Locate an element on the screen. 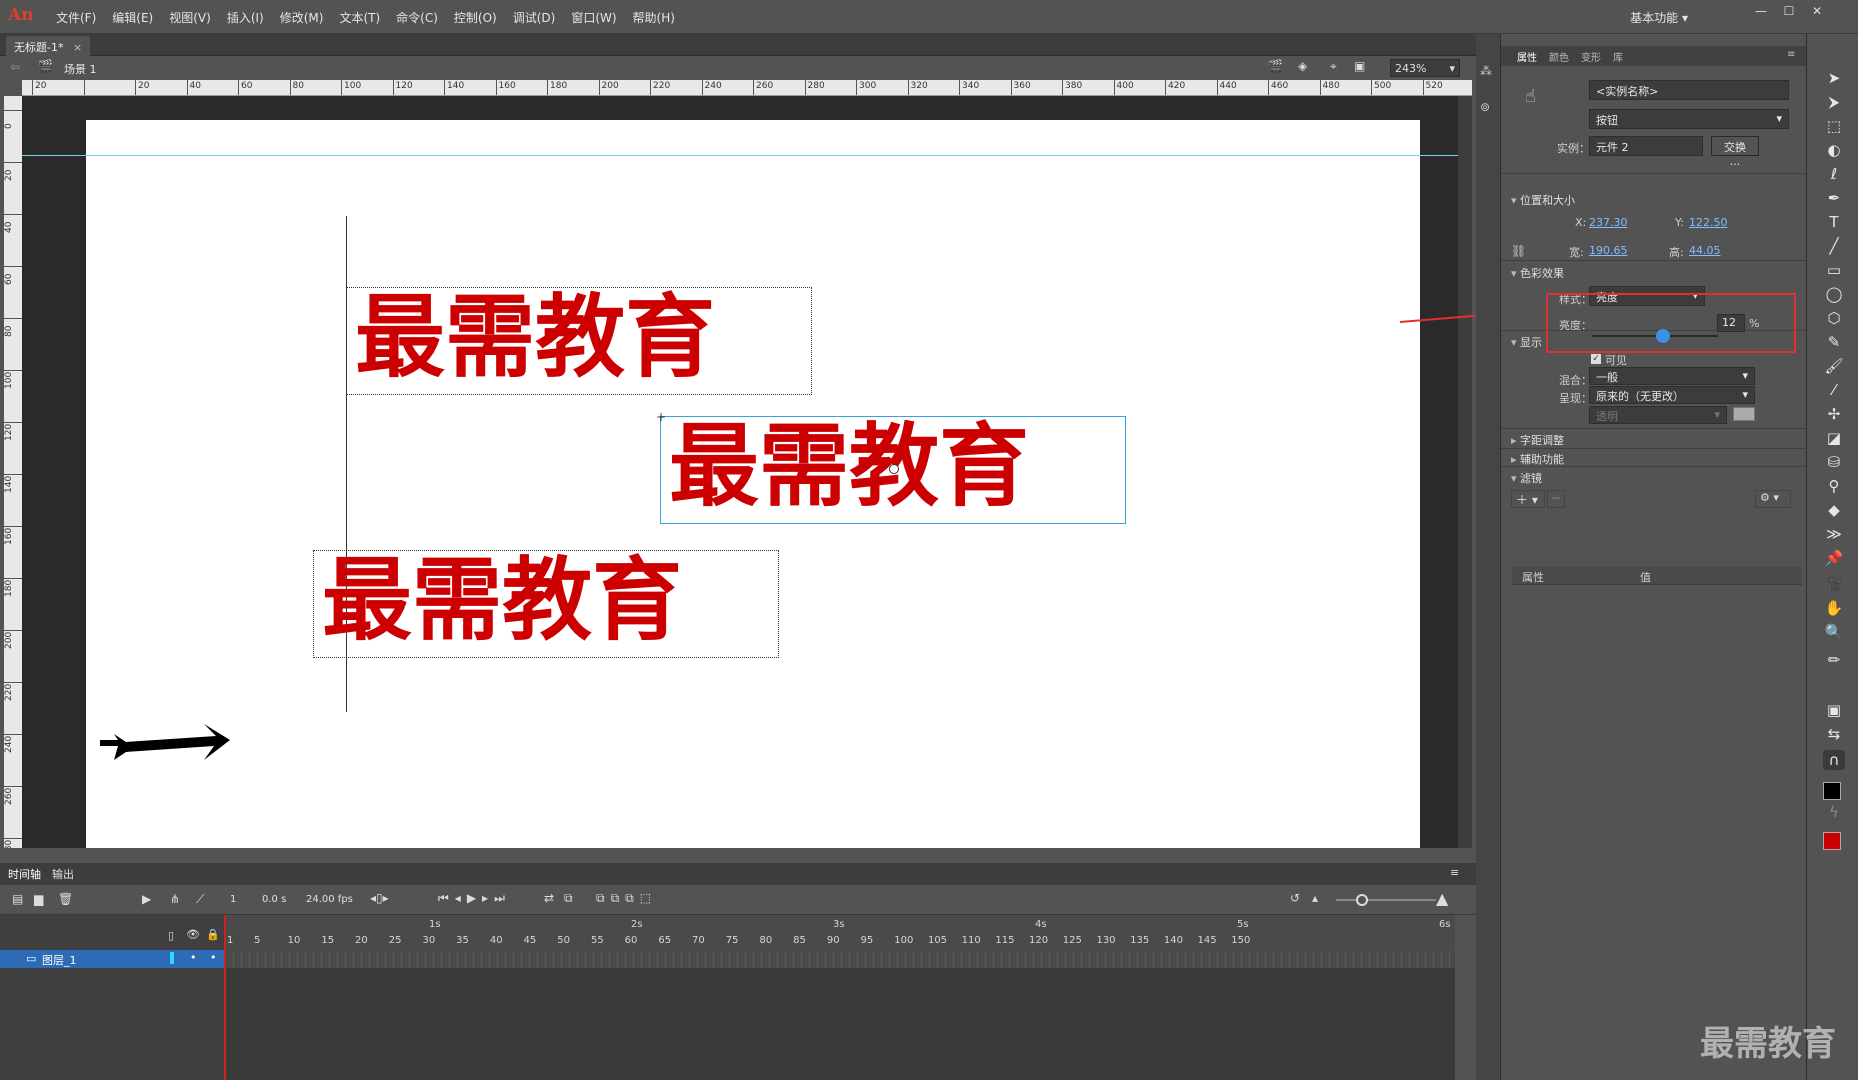  color-effect-header: 色彩效果 is located at coordinates (1537, 273).